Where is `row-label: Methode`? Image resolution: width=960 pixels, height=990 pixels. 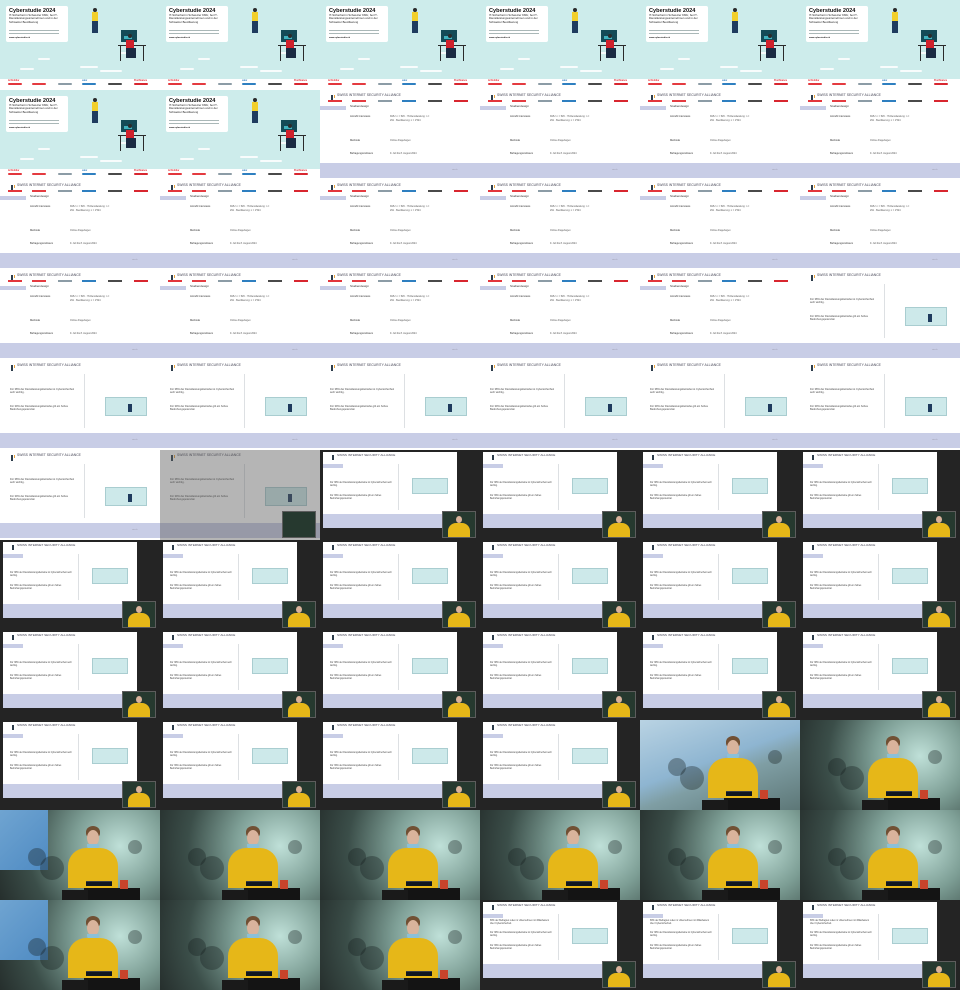
row-label: Methode is located at coordinates (835, 230).